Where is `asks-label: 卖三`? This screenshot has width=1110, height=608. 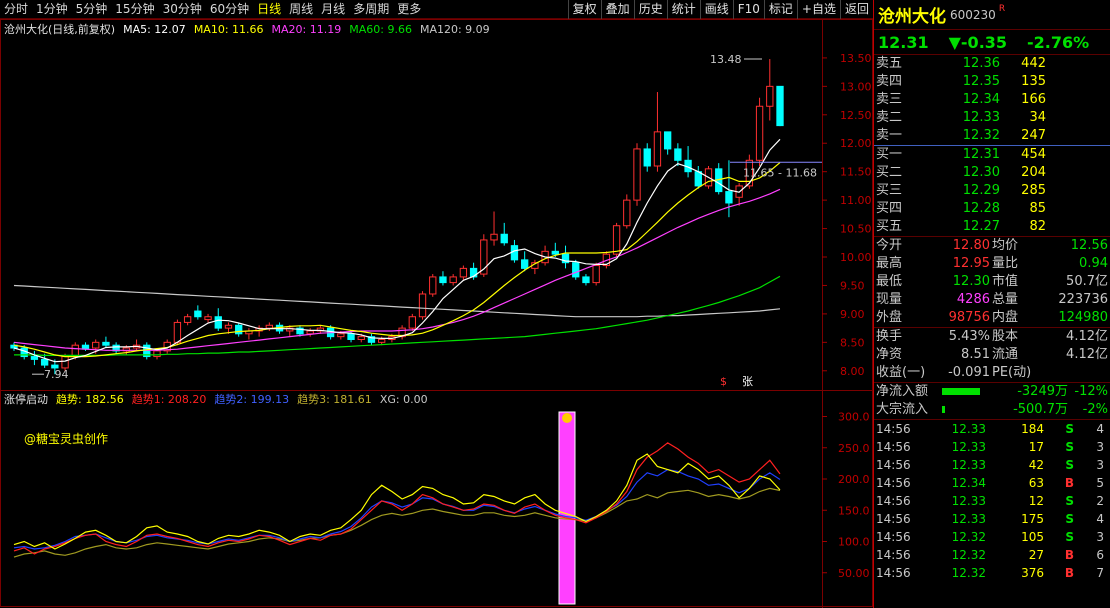 asks-label: 卖三 is located at coordinates (889, 99).